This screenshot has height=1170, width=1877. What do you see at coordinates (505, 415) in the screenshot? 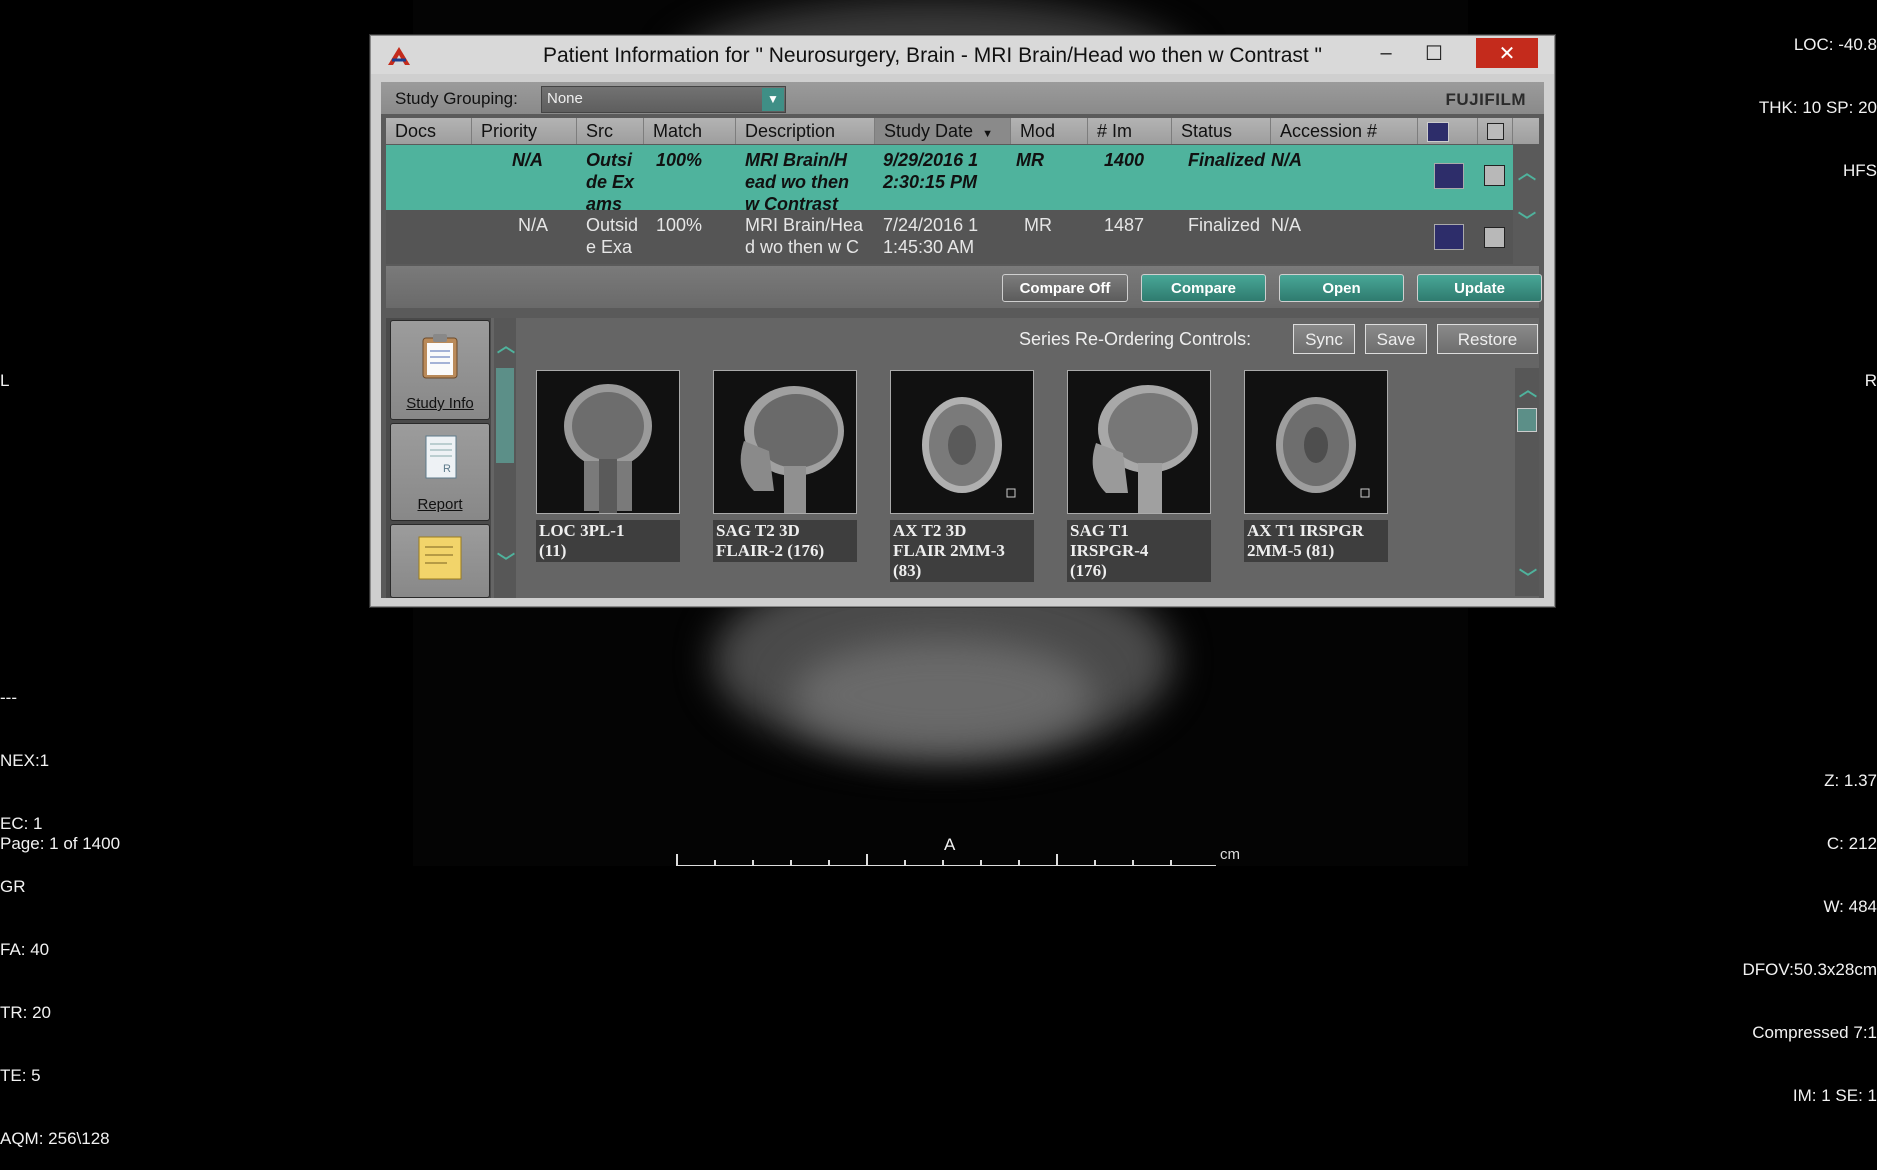
I see `sidebar-scroll-thumb` at bounding box center [505, 415].